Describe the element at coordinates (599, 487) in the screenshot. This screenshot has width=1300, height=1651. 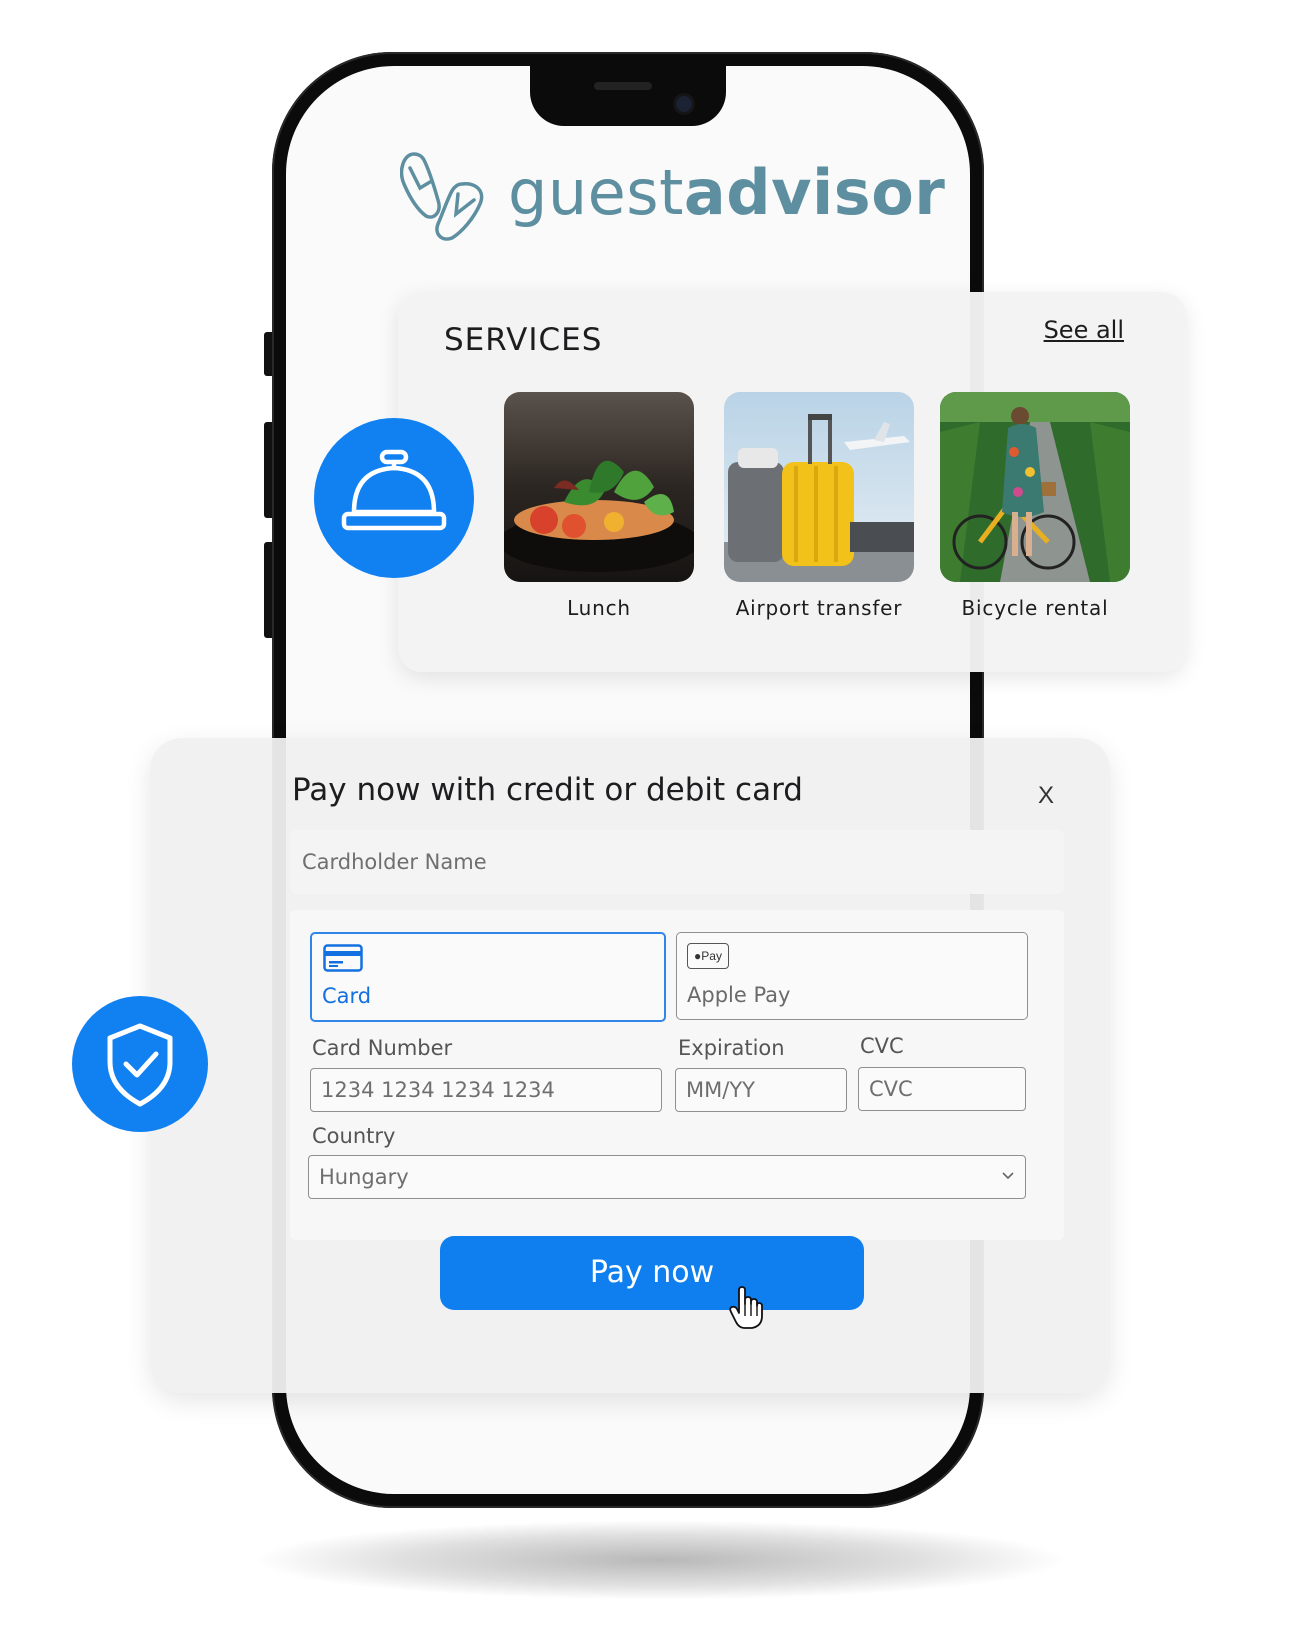
I see `lunch-photo` at that location.